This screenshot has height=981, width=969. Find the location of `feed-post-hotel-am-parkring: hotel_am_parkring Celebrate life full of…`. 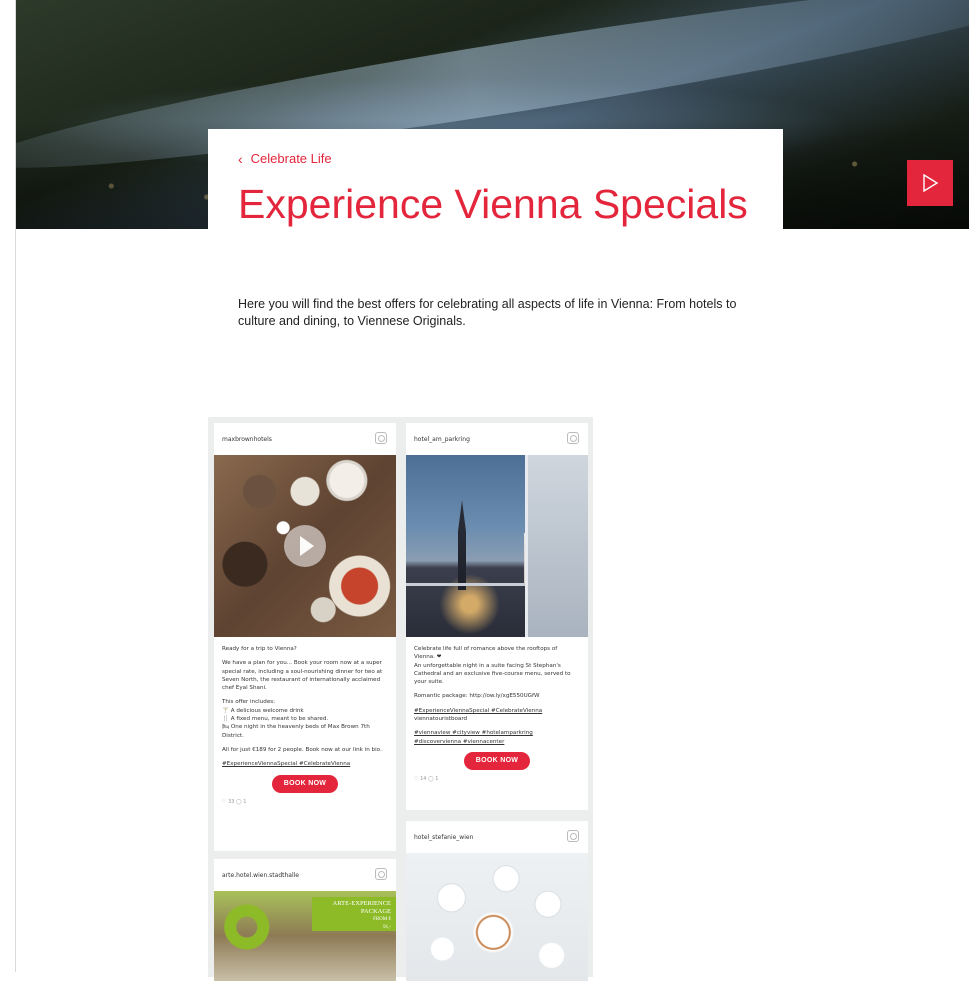

feed-post-hotel-am-parkring: hotel_am_parkring Celebrate life full of… is located at coordinates (497, 616).